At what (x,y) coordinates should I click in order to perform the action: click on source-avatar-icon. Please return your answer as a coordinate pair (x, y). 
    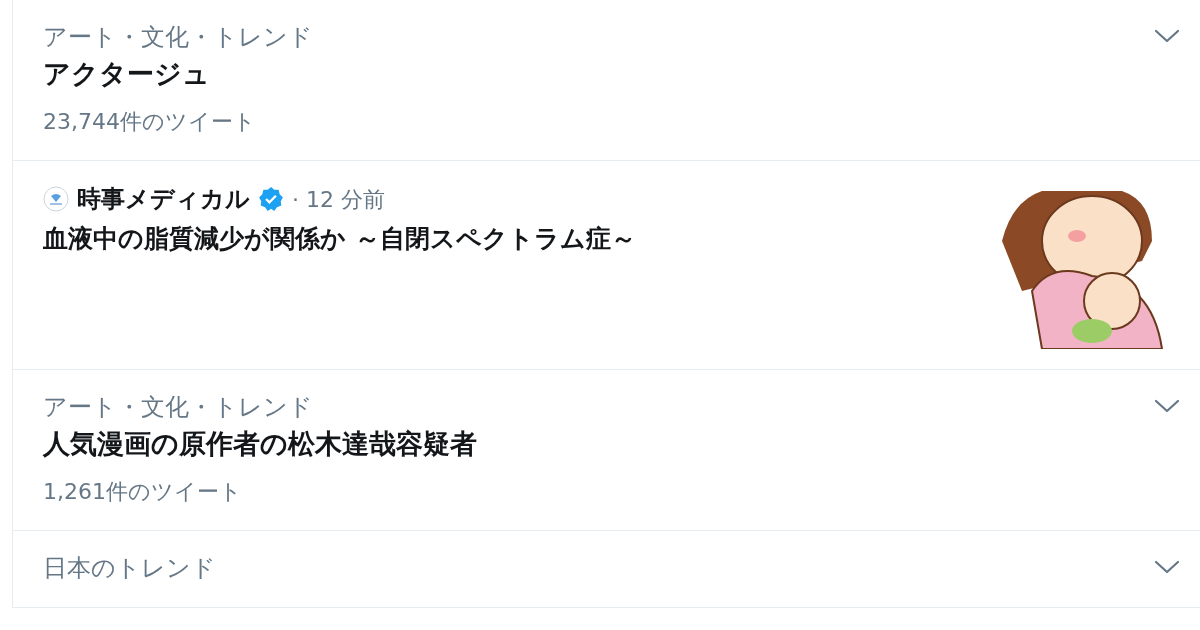
    Looking at the image, I should click on (56, 199).